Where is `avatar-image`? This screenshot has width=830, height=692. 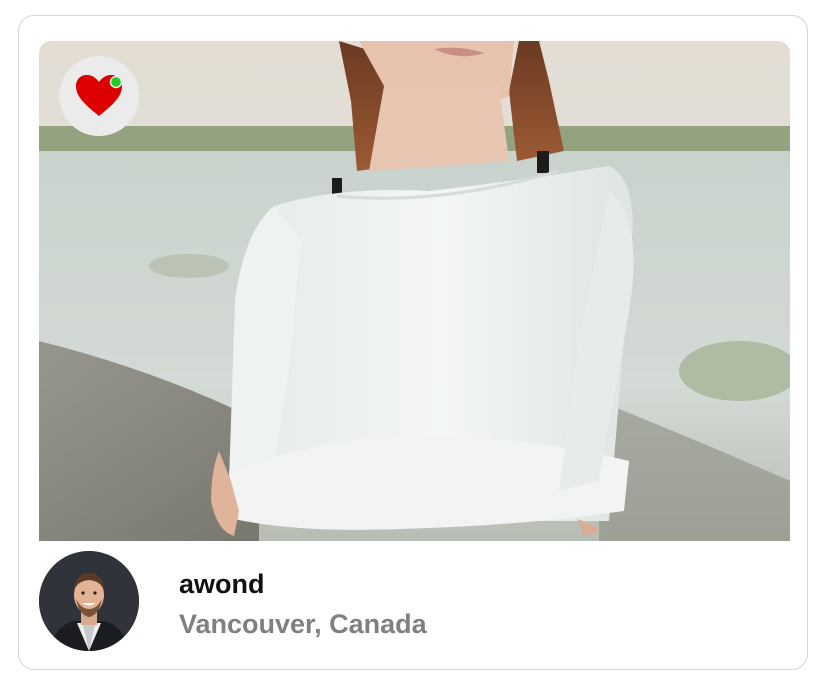 avatar-image is located at coordinates (89, 601).